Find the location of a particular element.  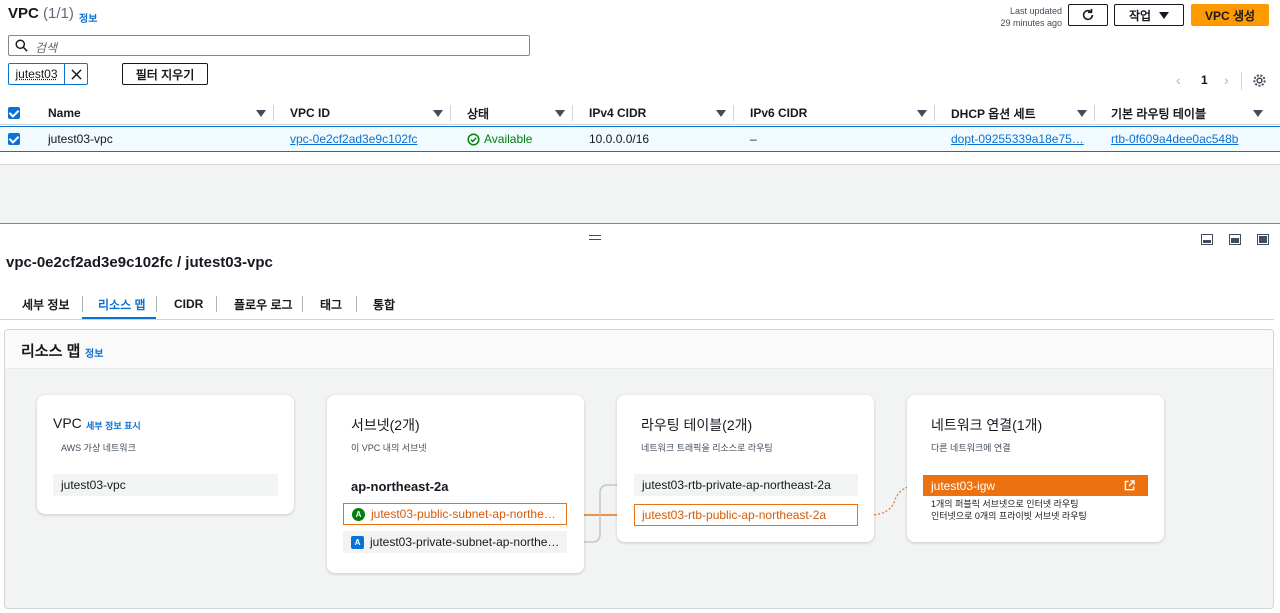

public-route-table-item: jutest03-rtb-public-ap-northeast-2a is located at coordinates (746, 515).